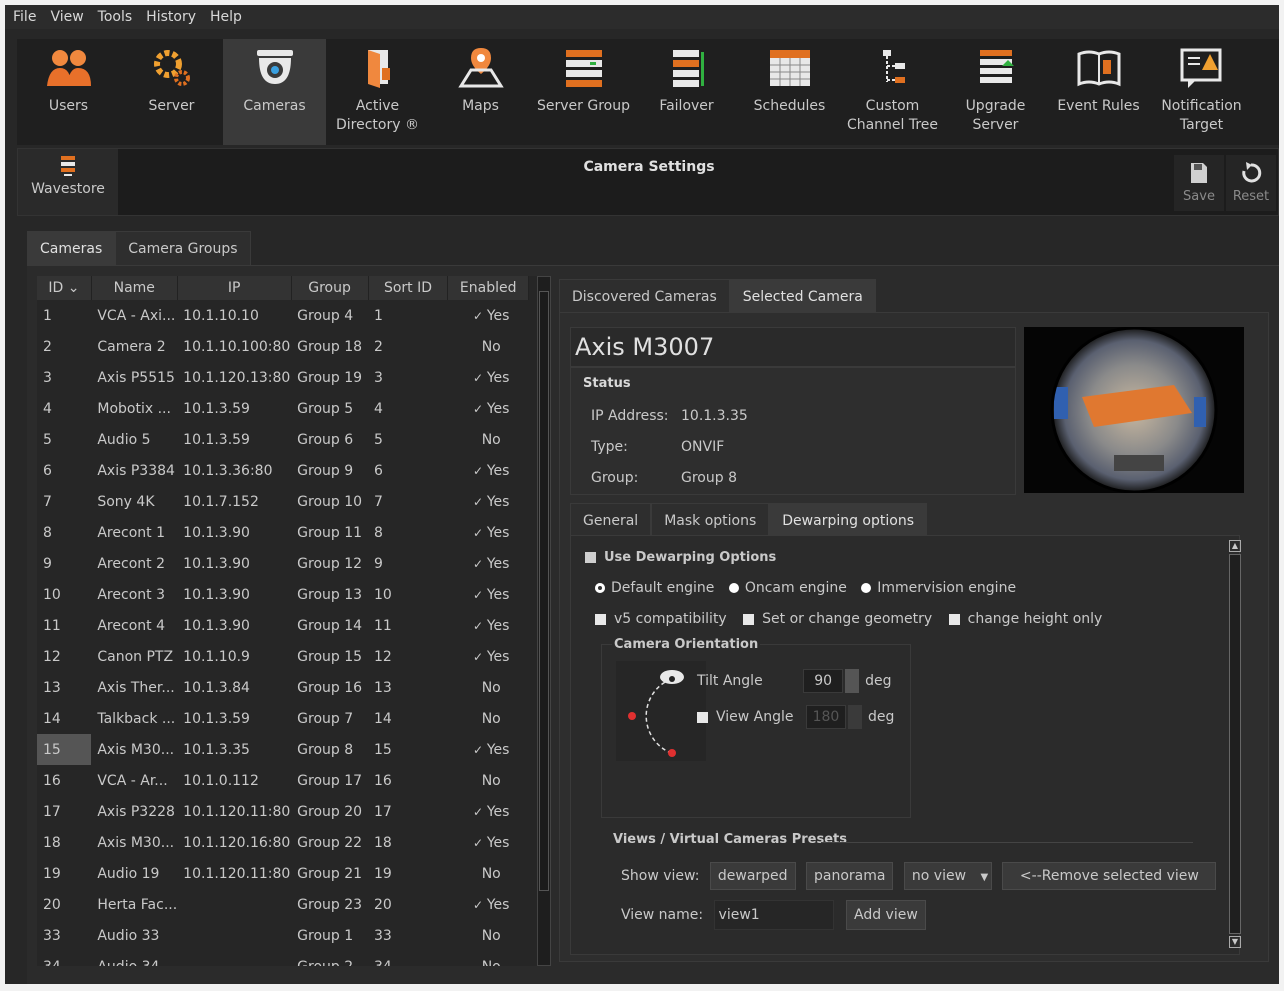 The image size is (1284, 991). I want to click on tab-discovered-cameras: Discovered Cameras, so click(644, 296).